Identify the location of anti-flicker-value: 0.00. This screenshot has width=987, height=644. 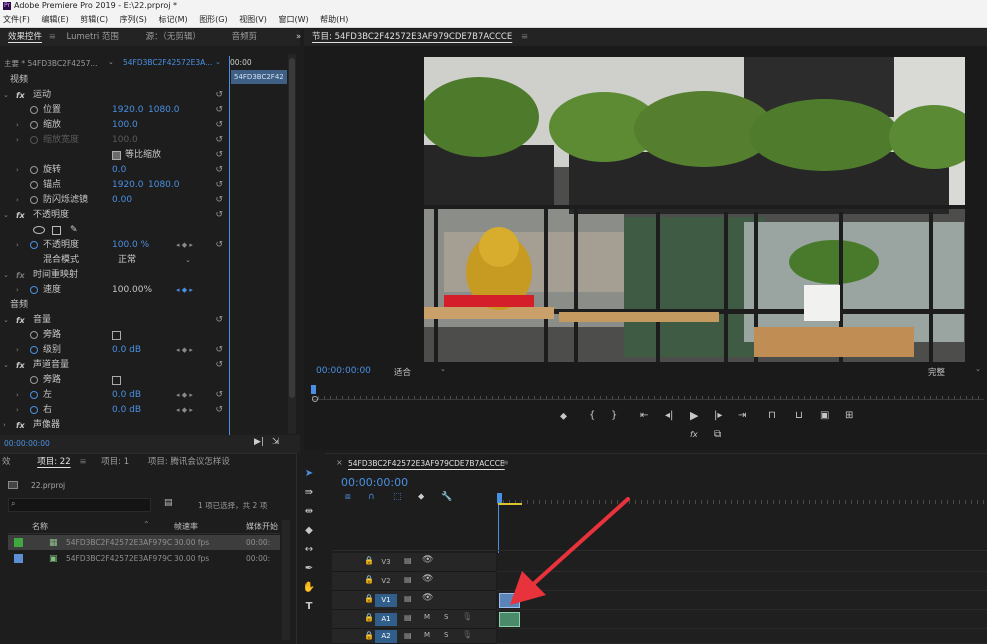
(122, 200).